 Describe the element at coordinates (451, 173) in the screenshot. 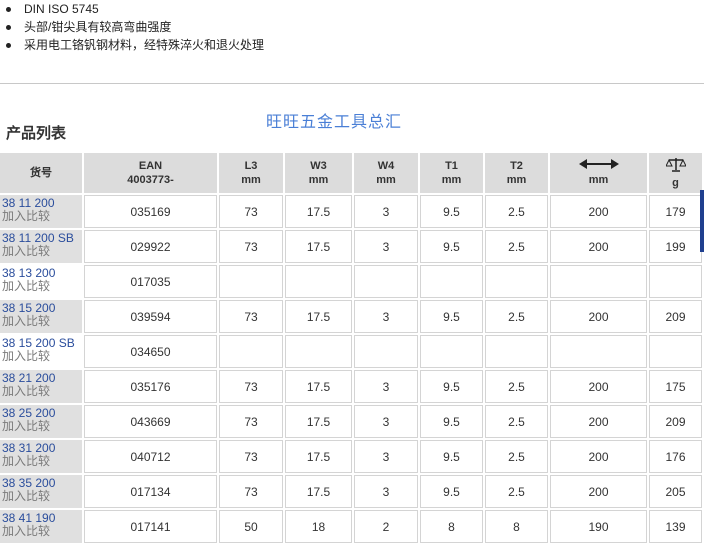

I see `col-header-t1: T1 mm` at that location.